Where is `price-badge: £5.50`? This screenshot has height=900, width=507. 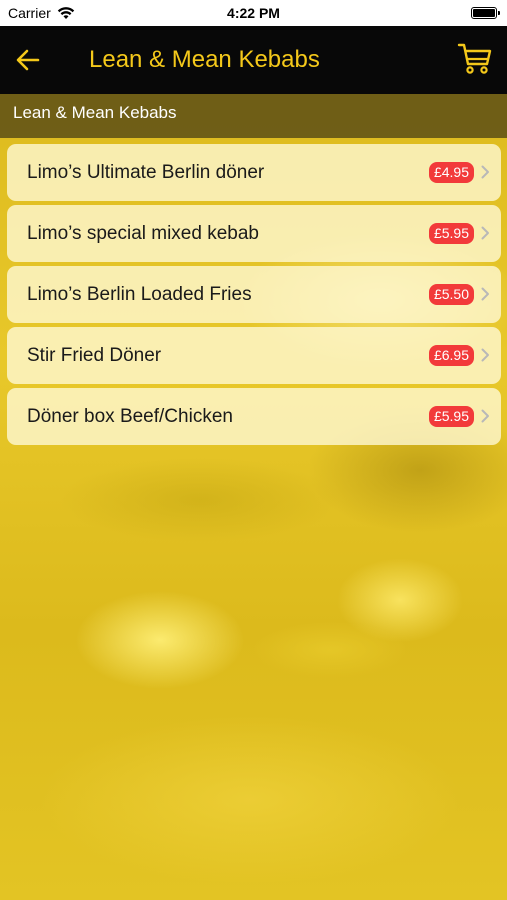 price-badge: £5.50 is located at coordinates (451, 294).